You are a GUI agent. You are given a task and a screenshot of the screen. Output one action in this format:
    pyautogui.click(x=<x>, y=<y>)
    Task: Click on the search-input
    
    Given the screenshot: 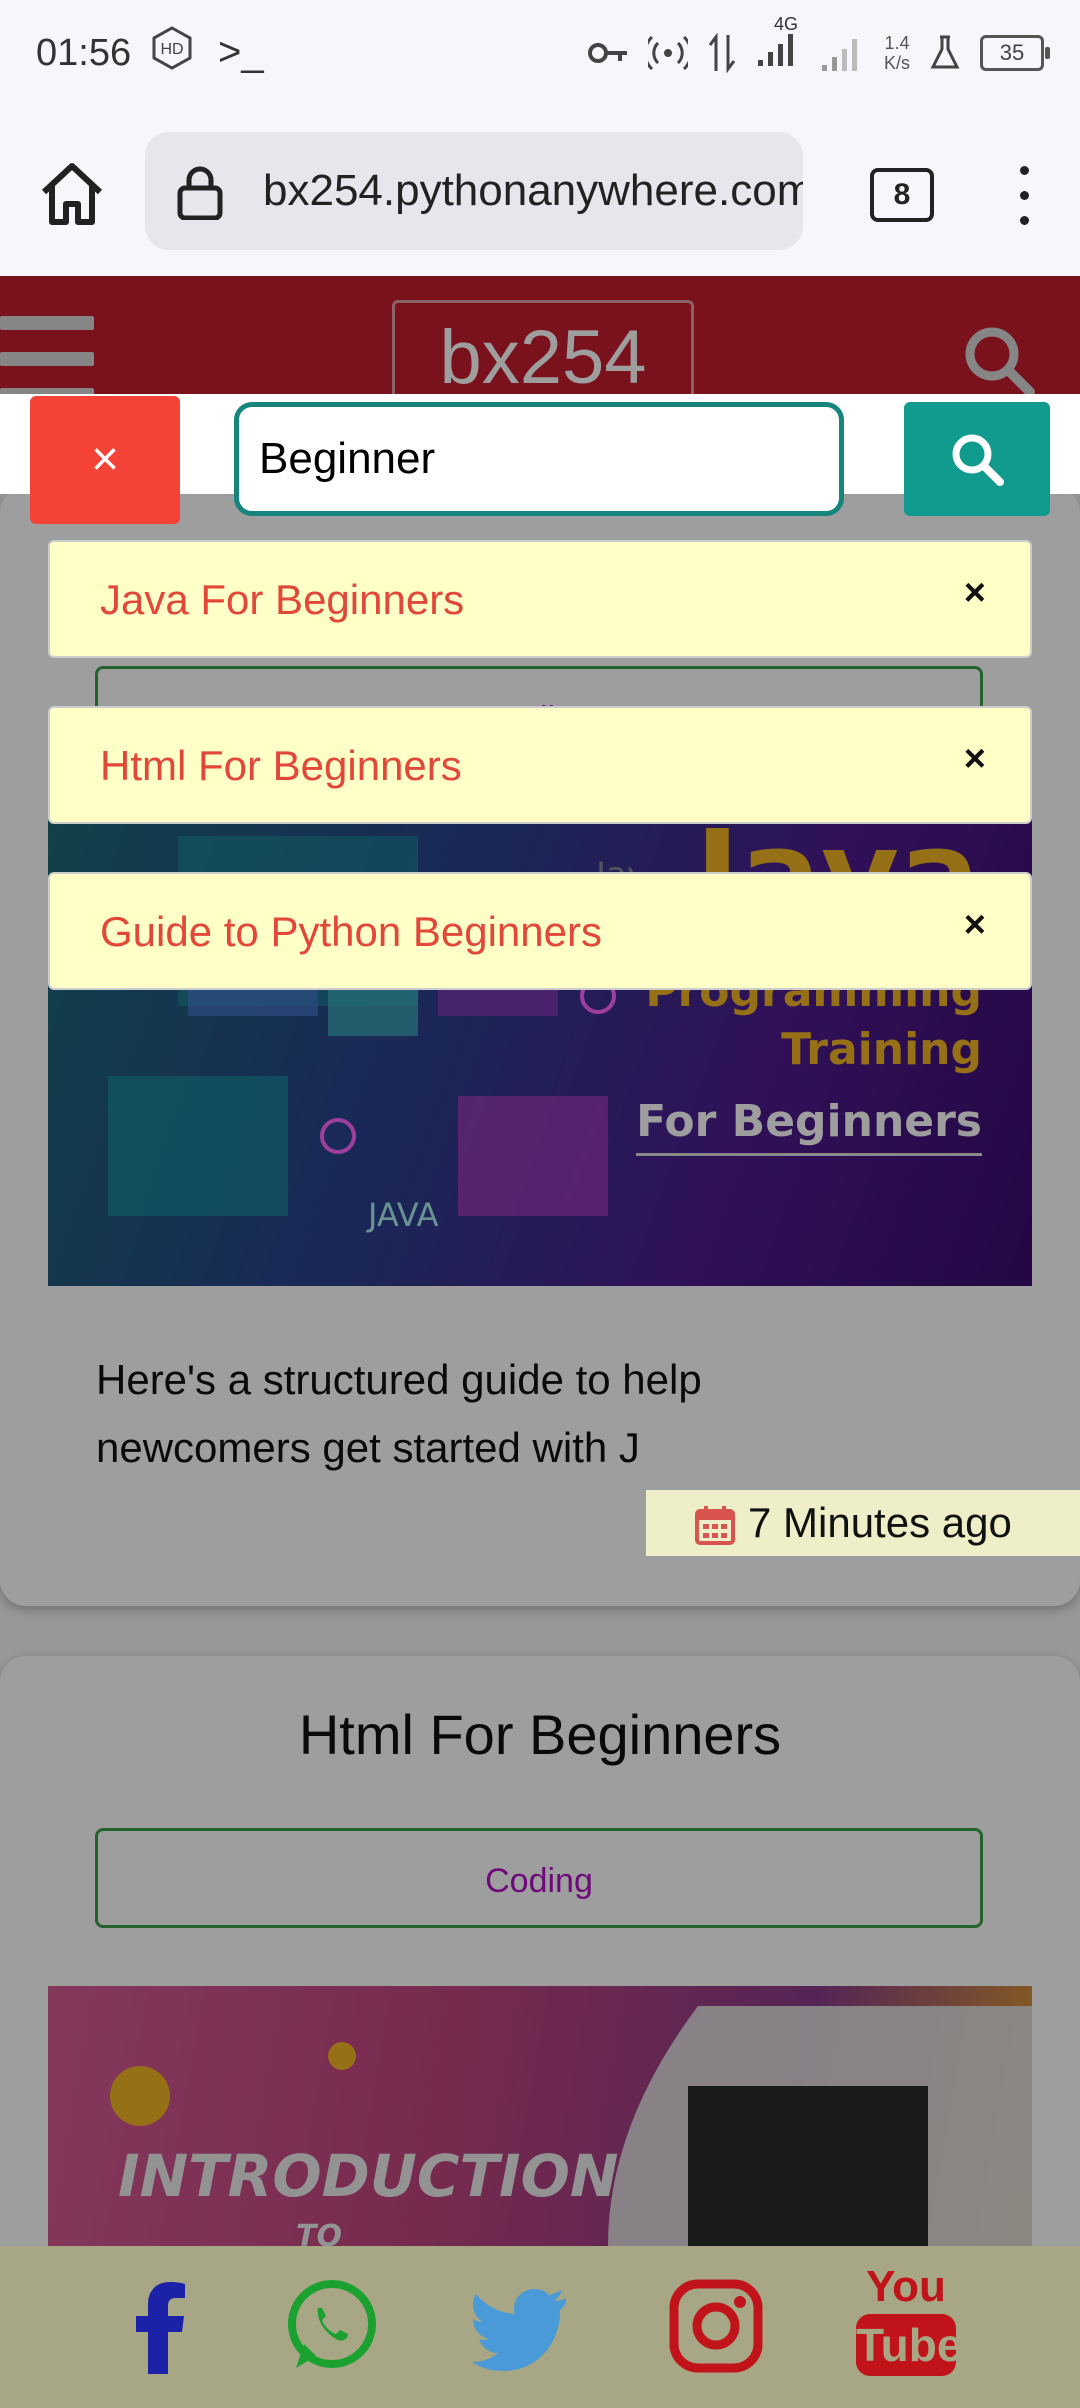 What is the action you would take?
    pyautogui.click(x=539, y=459)
    